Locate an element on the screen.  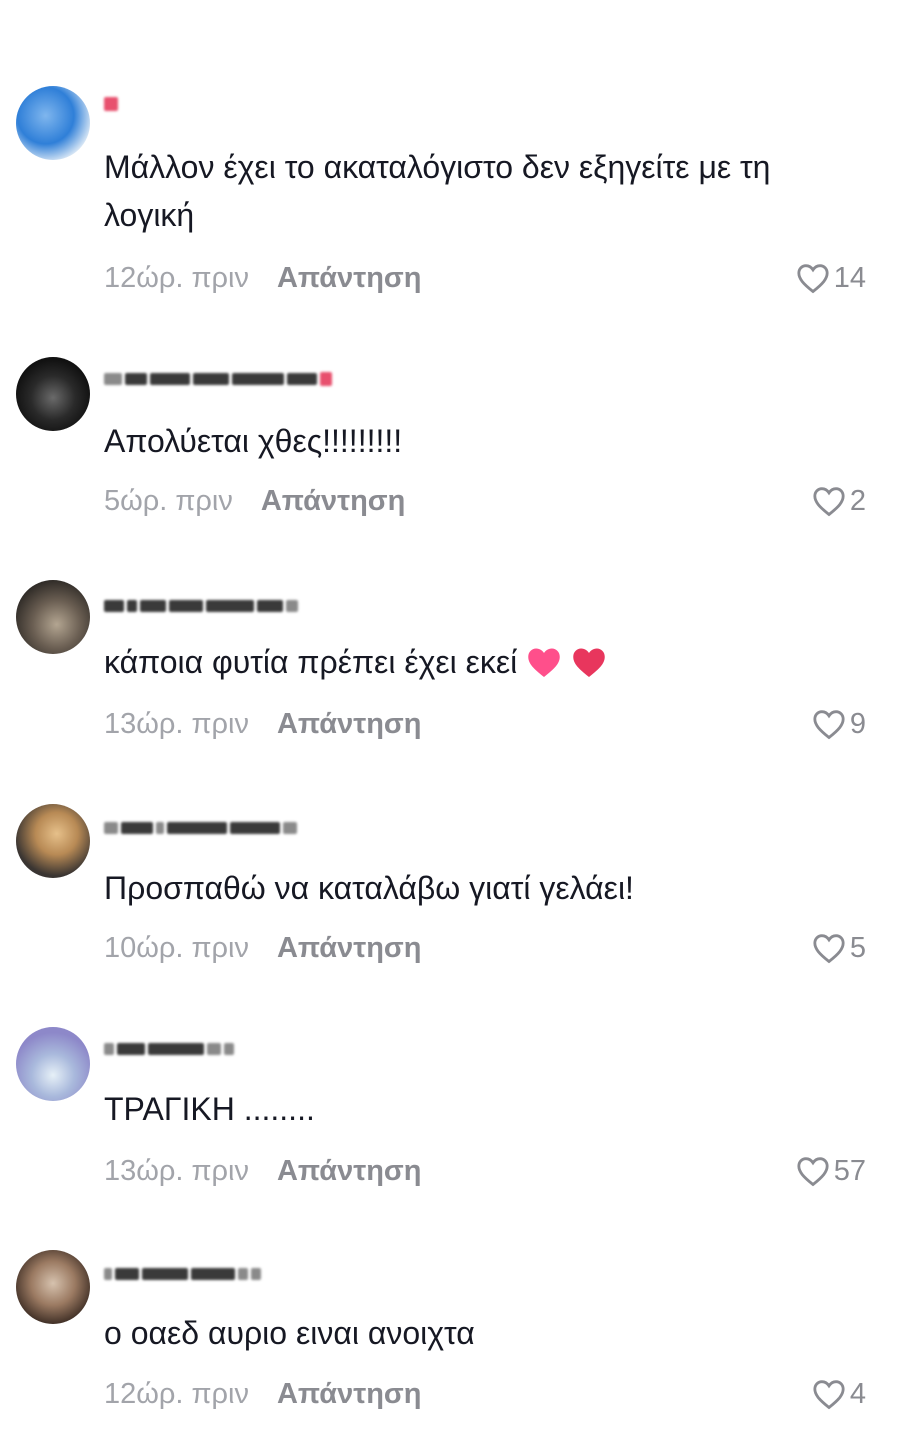
like-button: 4 is located at coordinates (839, 1394).